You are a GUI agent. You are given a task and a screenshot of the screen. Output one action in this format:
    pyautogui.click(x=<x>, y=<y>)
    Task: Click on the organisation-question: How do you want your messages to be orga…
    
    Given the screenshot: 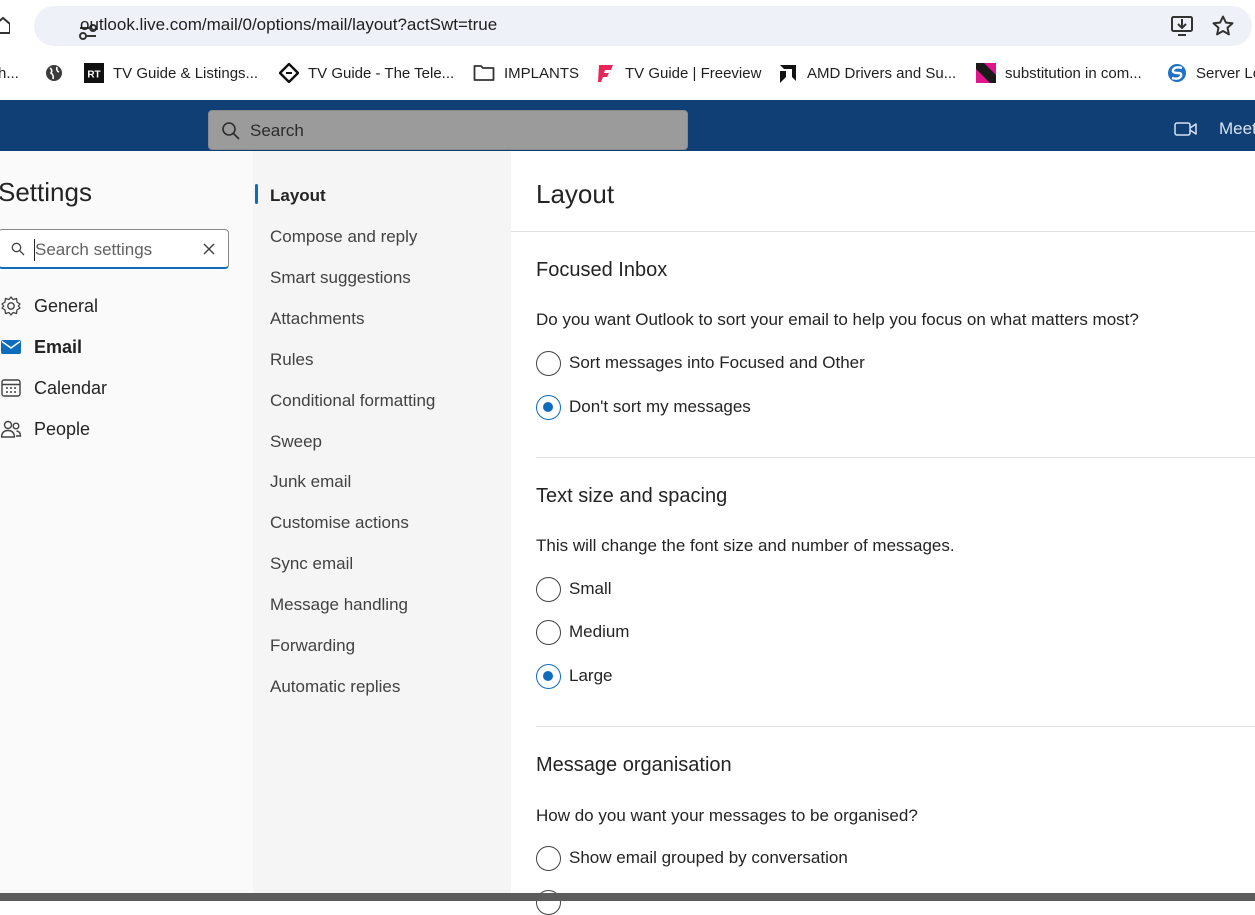 What is the action you would take?
    pyautogui.click(x=727, y=815)
    